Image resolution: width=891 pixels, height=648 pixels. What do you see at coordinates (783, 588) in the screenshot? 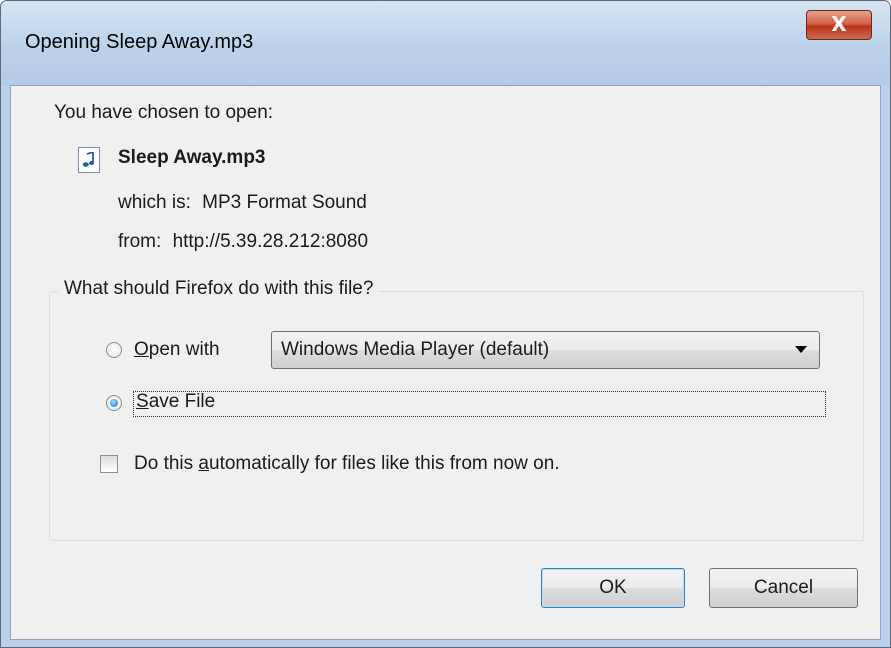
I see `cancel-button: Cancel` at bounding box center [783, 588].